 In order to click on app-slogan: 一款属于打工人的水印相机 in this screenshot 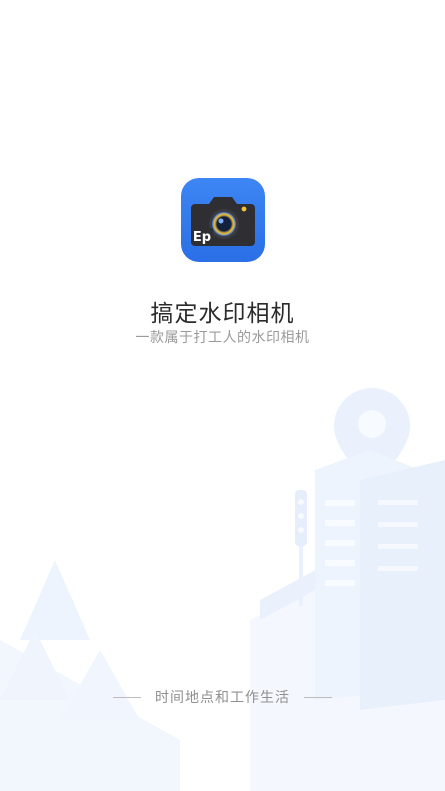, I will do `click(222, 338)`.